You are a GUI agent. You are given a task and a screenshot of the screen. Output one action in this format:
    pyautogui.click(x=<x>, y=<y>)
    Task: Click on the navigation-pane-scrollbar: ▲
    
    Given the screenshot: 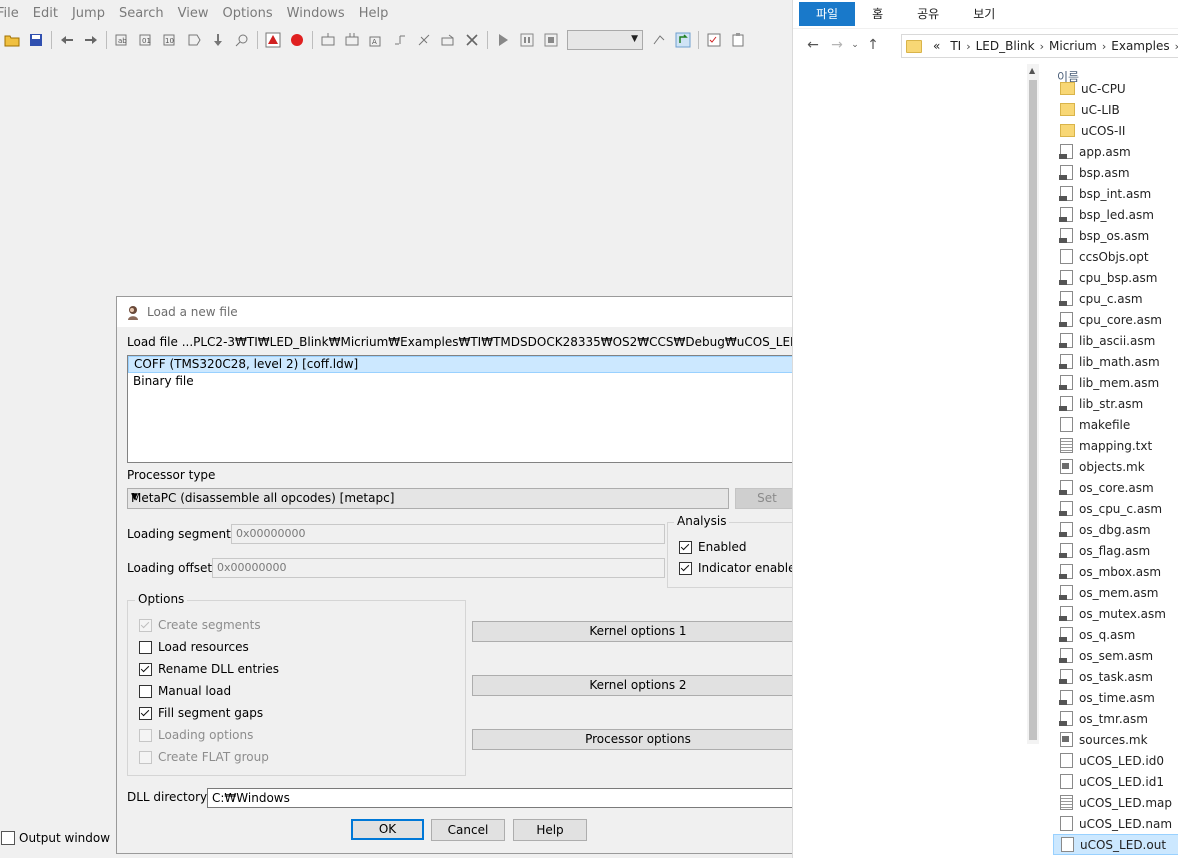 What is the action you would take?
    pyautogui.click(x=1033, y=404)
    